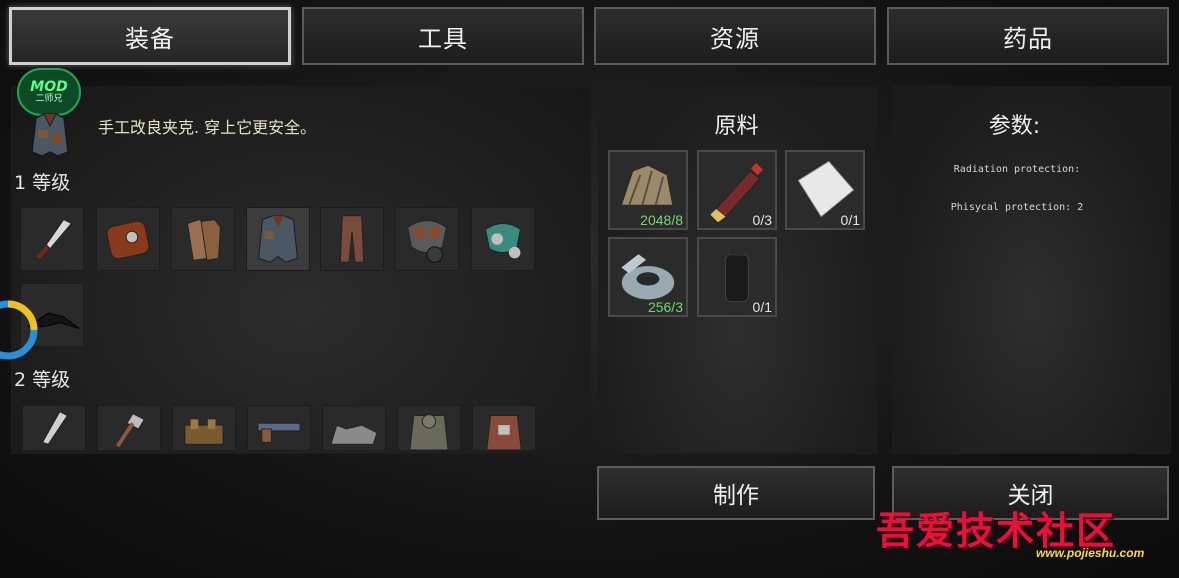 This screenshot has width=1179, height=578. Describe the element at coordinates (42, 380) in the screenshot. I see `level-2-label: 2 等级` at that location.